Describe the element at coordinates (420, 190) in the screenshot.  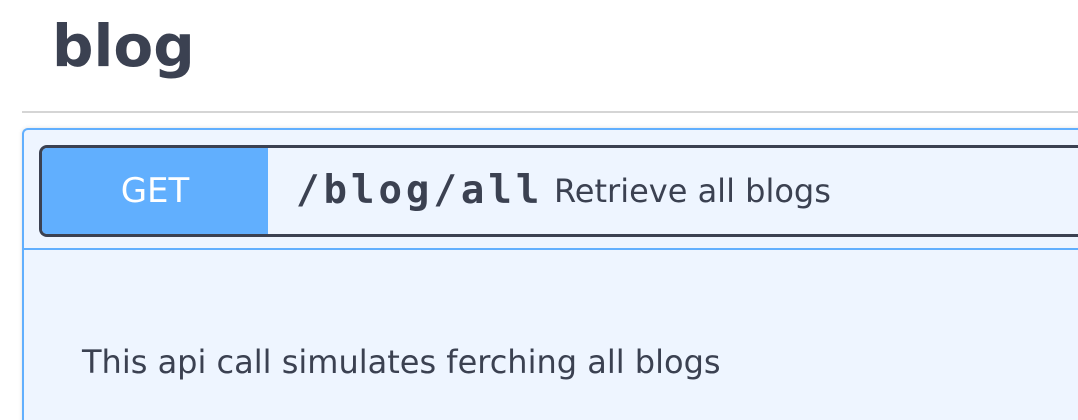
I see `endpoint-path: /blog/all` at that location.